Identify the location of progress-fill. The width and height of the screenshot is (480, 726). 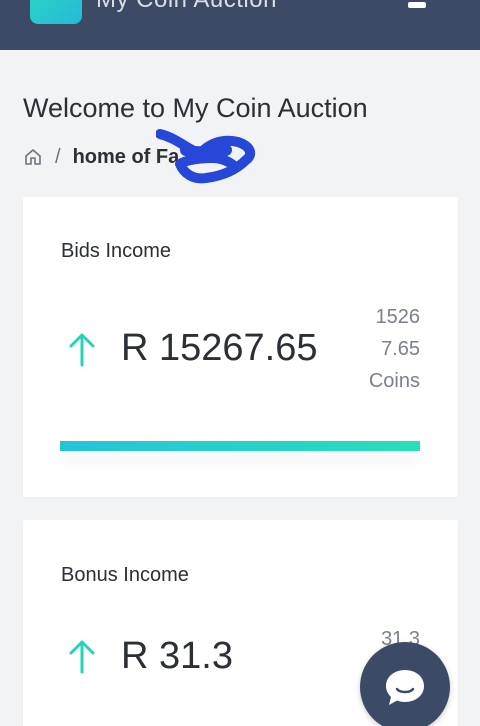
(240, 446).